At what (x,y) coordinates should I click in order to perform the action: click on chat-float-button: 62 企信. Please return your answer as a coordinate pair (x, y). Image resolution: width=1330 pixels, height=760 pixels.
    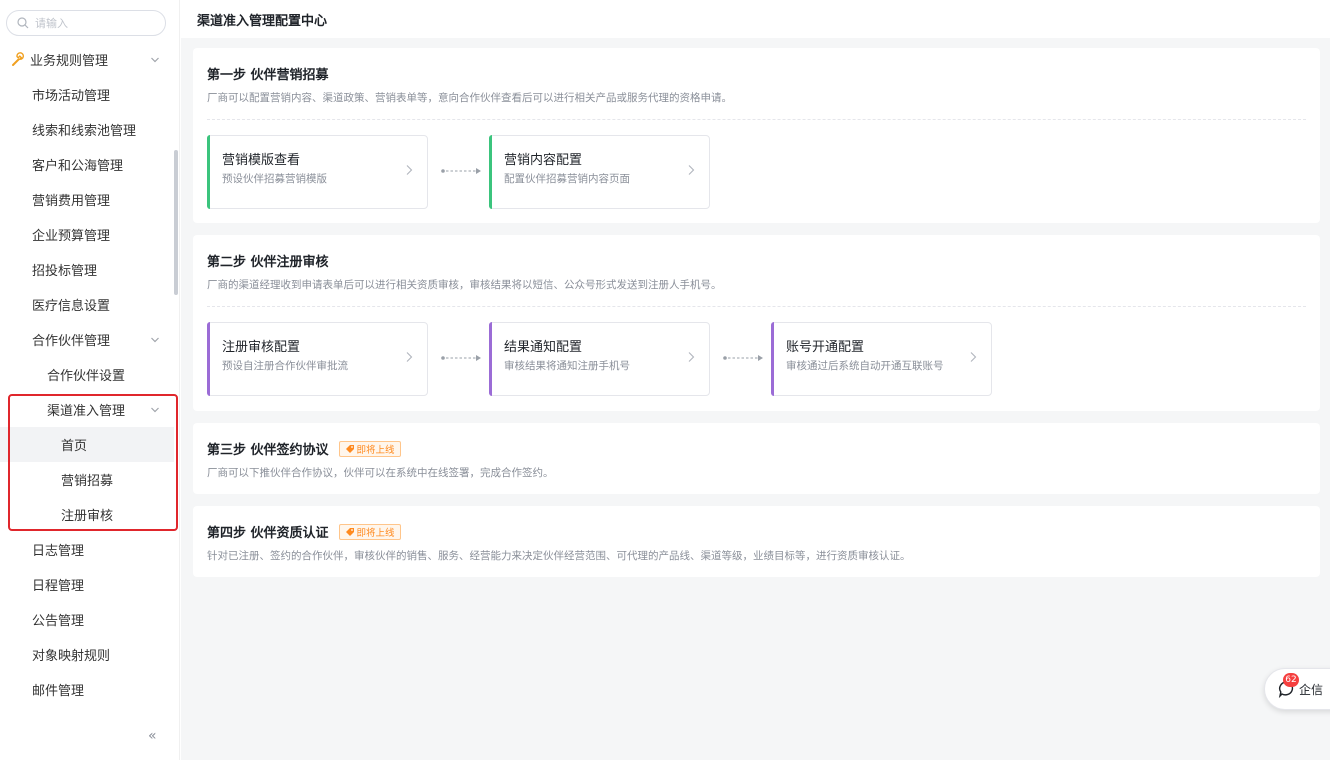
    Looking at the image, I should click on (1297, 689).